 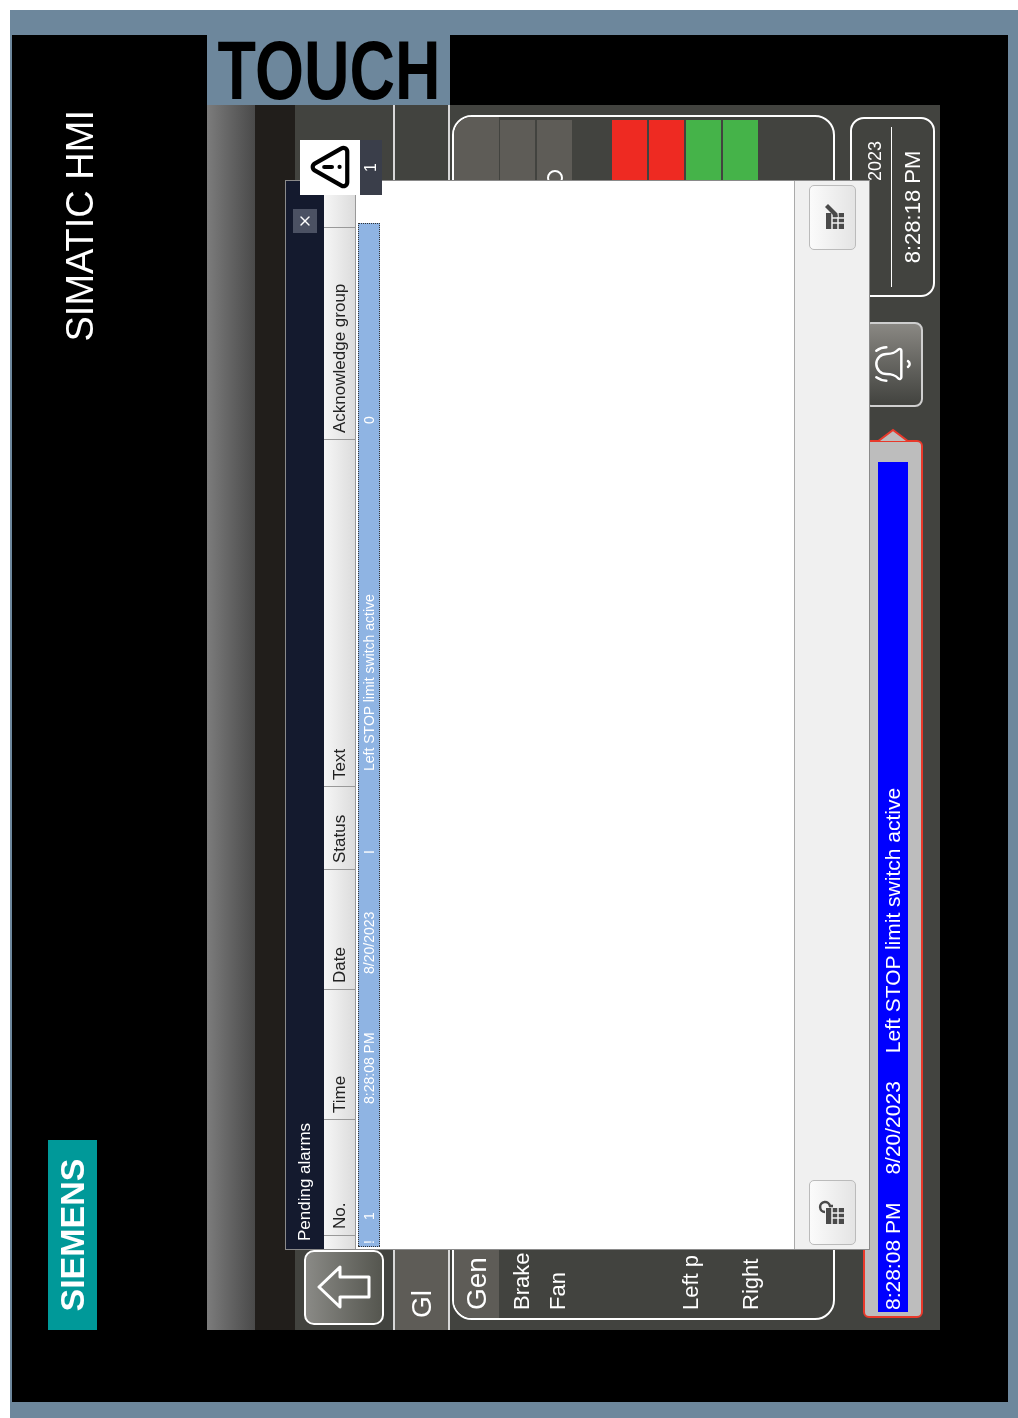 What do you see at coordinates (892, 364) in the screenshot?
I see `bell-icon` at bounding box center [892, 364].